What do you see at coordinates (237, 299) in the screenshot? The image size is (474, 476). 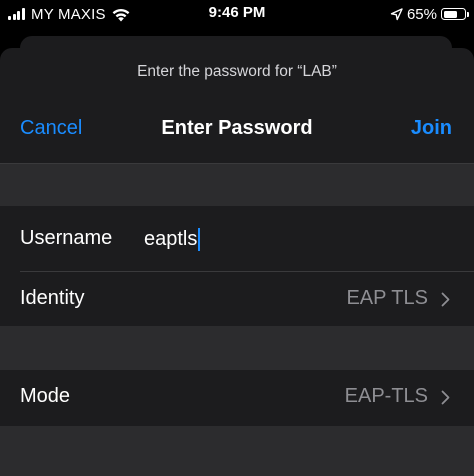 I see `identity-row: Identity EAP TLS` at bounding box center [237, 299].